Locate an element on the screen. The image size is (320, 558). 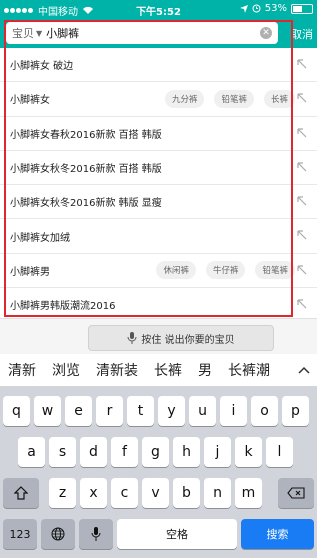
search-query-text: 小脚裤 is located at coordinates (153, 33).